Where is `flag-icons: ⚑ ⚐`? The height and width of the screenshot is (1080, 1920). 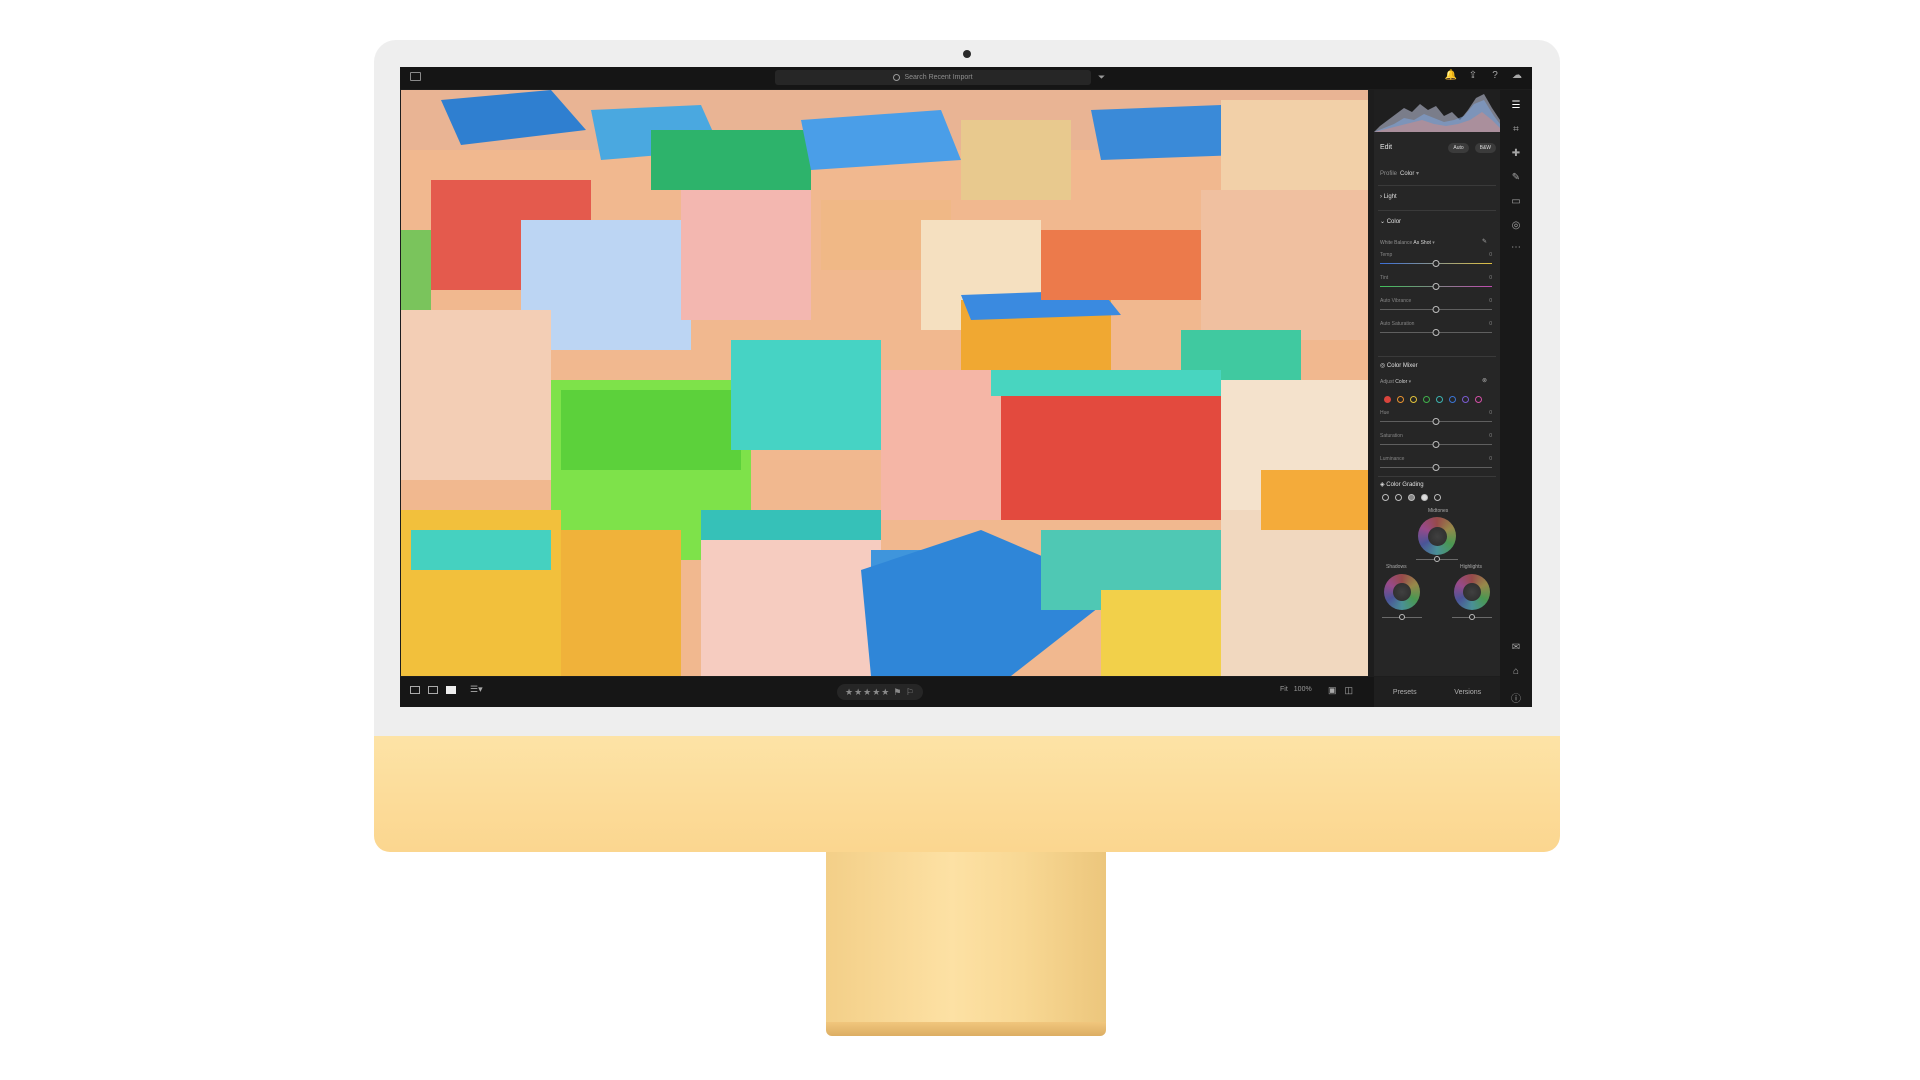
flag-icons: ⚑ ⚐ is located at coordinates (904, 692).